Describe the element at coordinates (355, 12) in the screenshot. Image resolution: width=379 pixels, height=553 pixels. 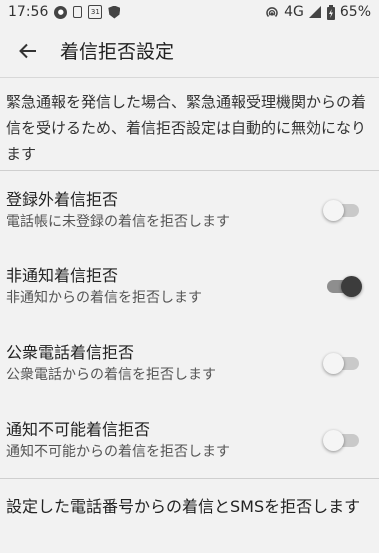
I see `battery-level: 65%` at that location.